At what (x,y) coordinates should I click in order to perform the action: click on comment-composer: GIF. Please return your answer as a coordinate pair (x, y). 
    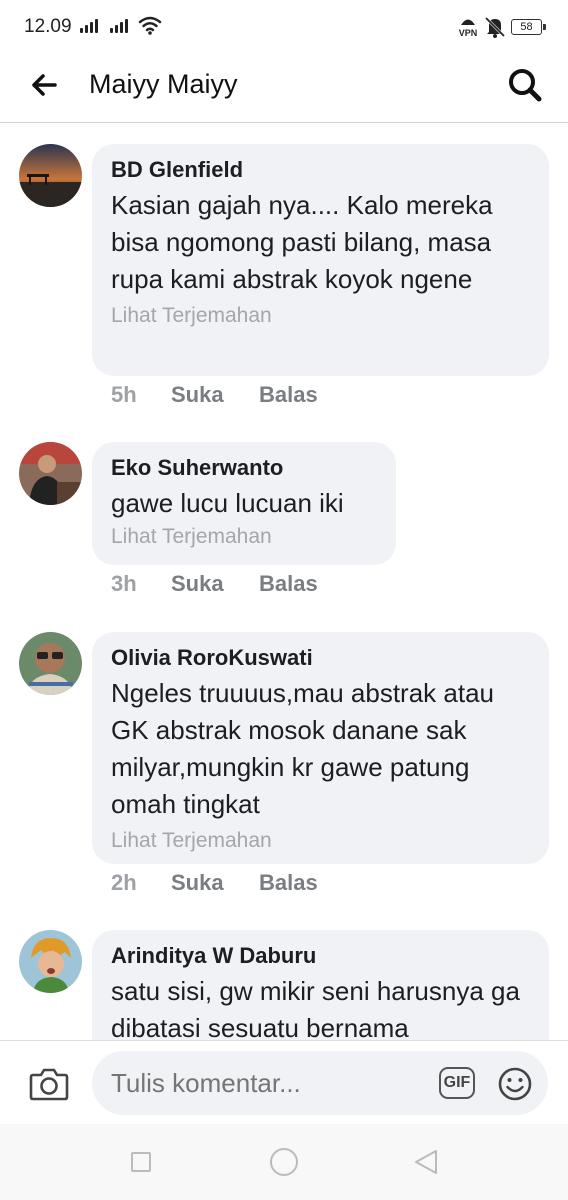
    Looking at the image, I should click on (284, 1082).